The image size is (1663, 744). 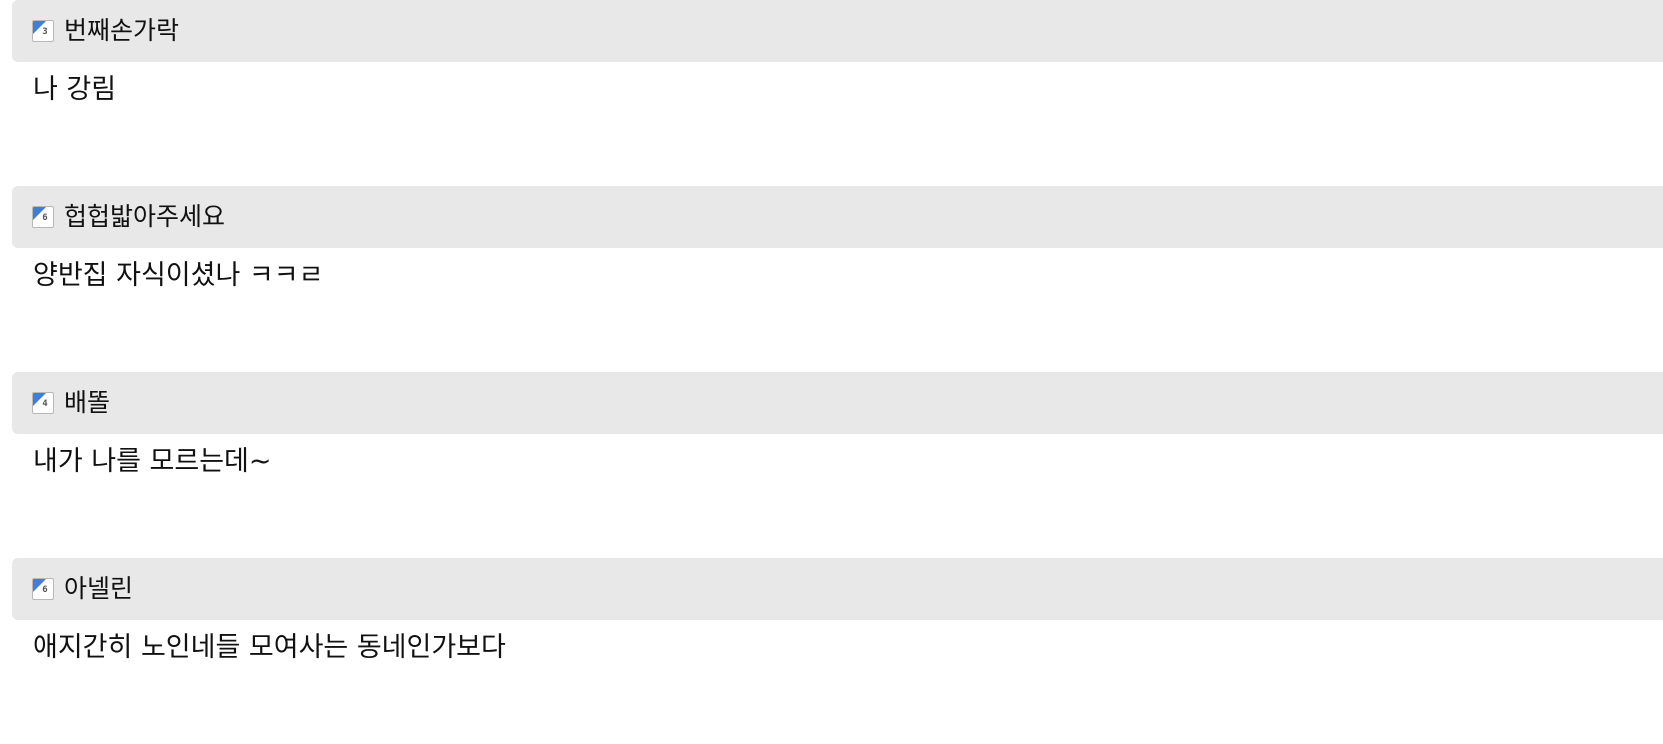 What do you see at coordinates (178, 275) in the screenshot?
I see `comment-text: 양반집 자식이셨나 ㅋㅋㄹ` at bounding box center [178, 275].